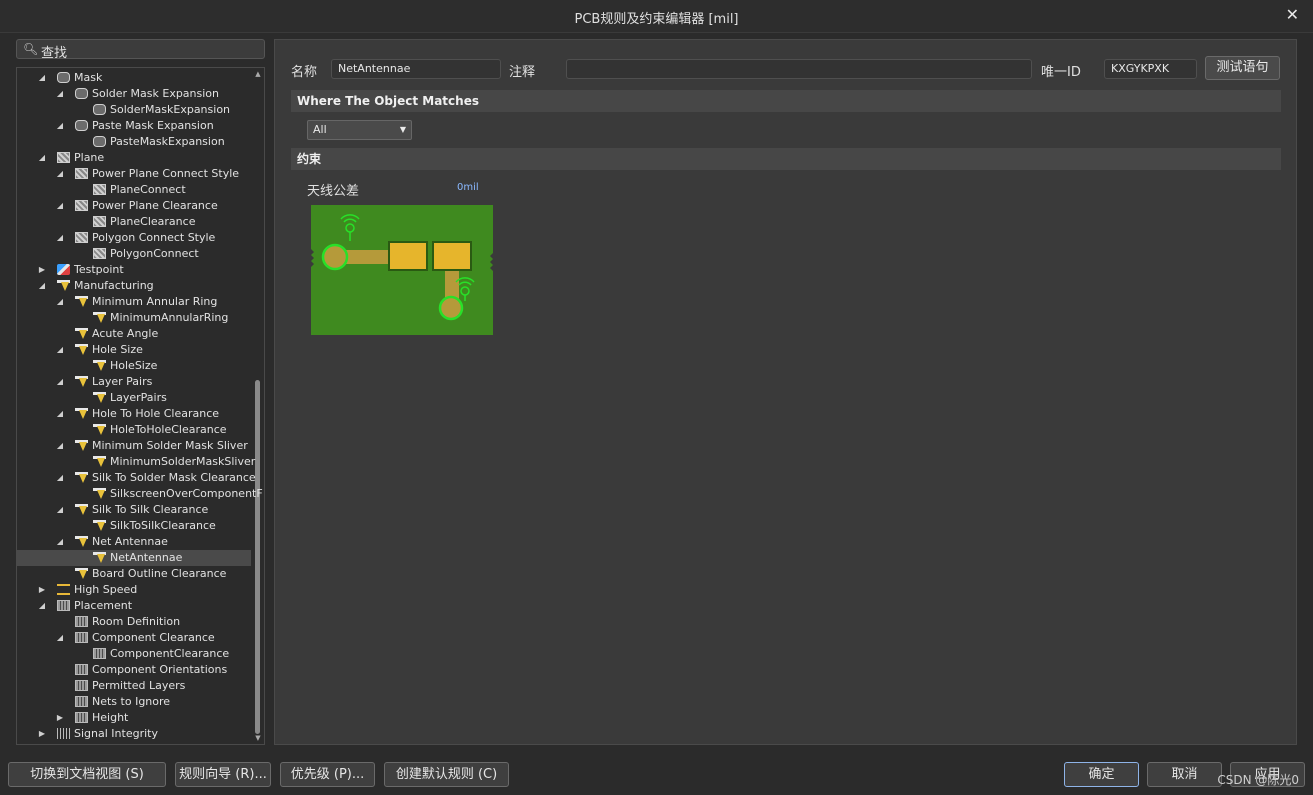 This screenshot has width=1313, height=795. Describe the element at coordinates (134, 222) in the screenshot. I see `tree-item-planeclearance: PlaneClearance` at that location.